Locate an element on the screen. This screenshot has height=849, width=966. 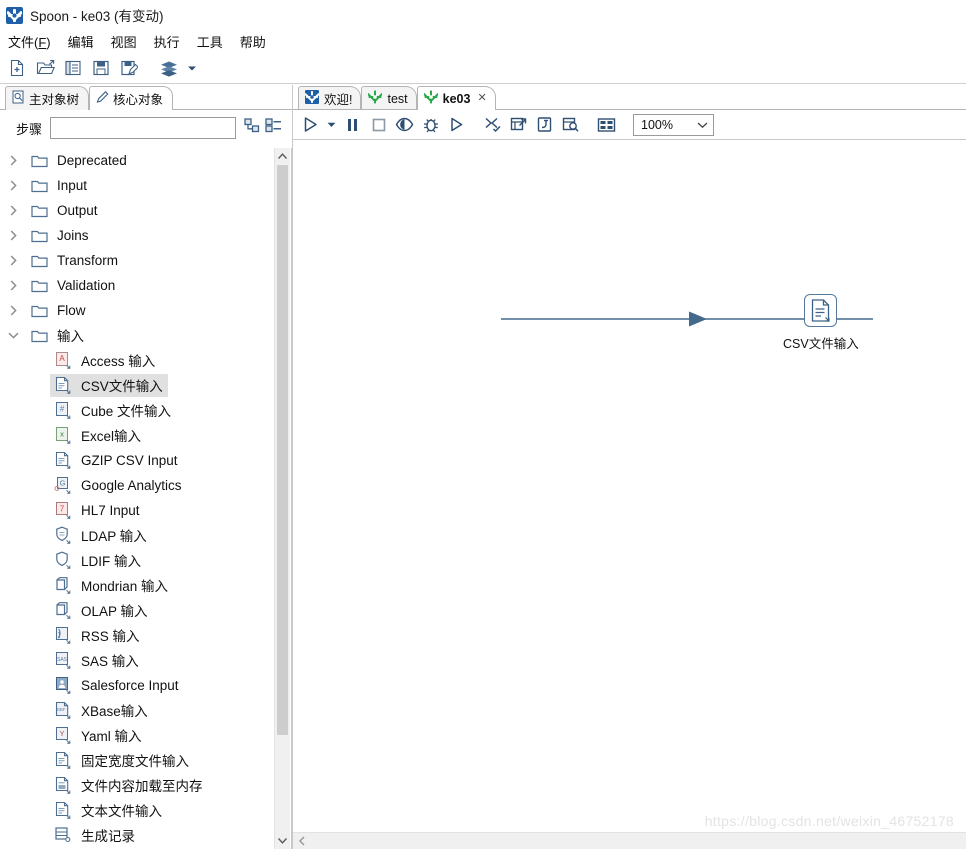
google-analytics-icon: G is located at coordinates (63, 485).